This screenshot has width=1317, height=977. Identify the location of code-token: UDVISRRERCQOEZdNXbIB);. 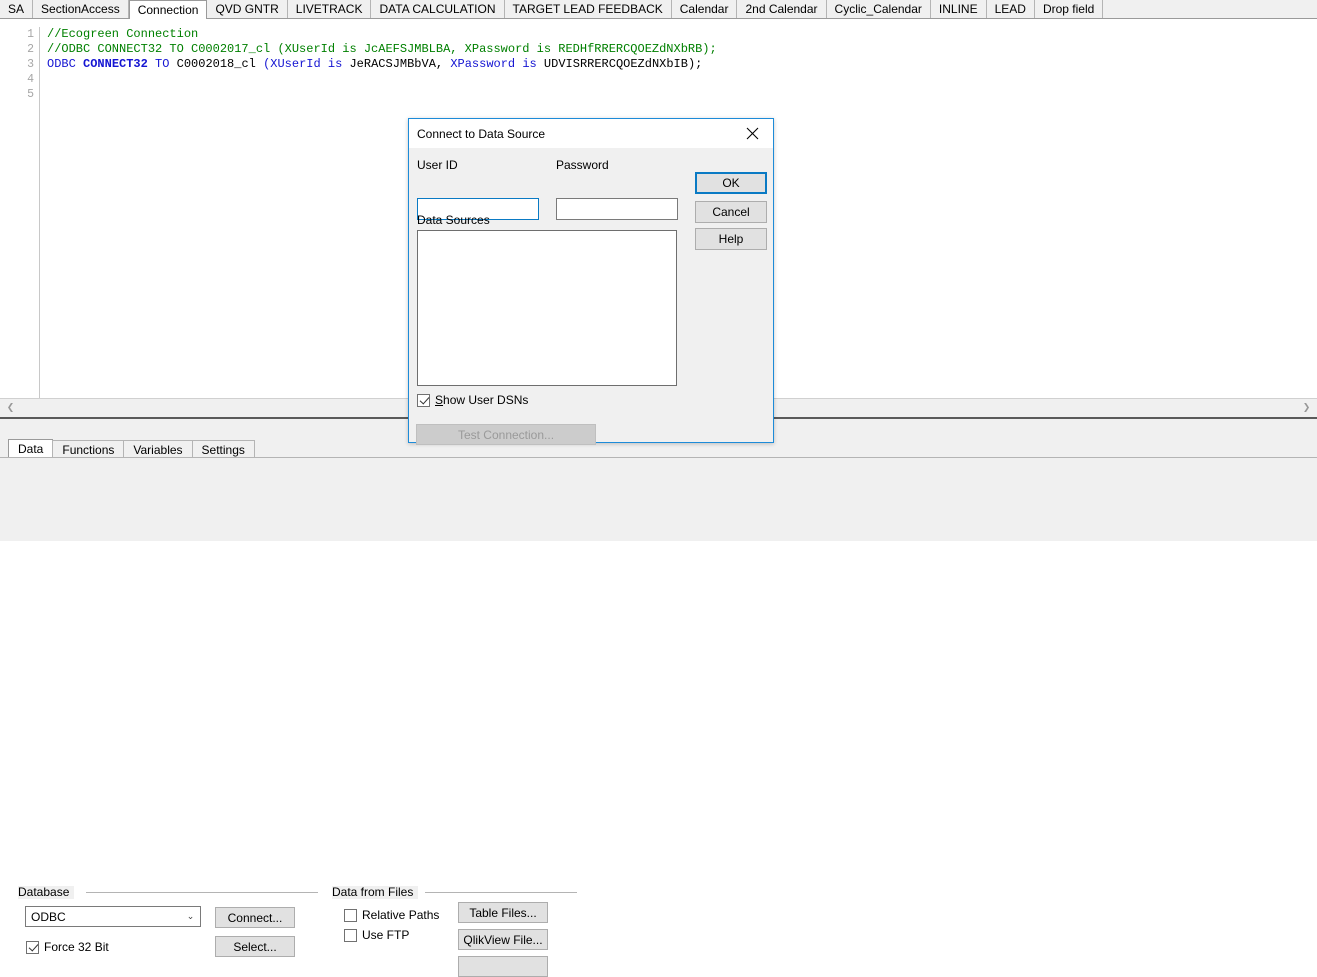
(619, 64).